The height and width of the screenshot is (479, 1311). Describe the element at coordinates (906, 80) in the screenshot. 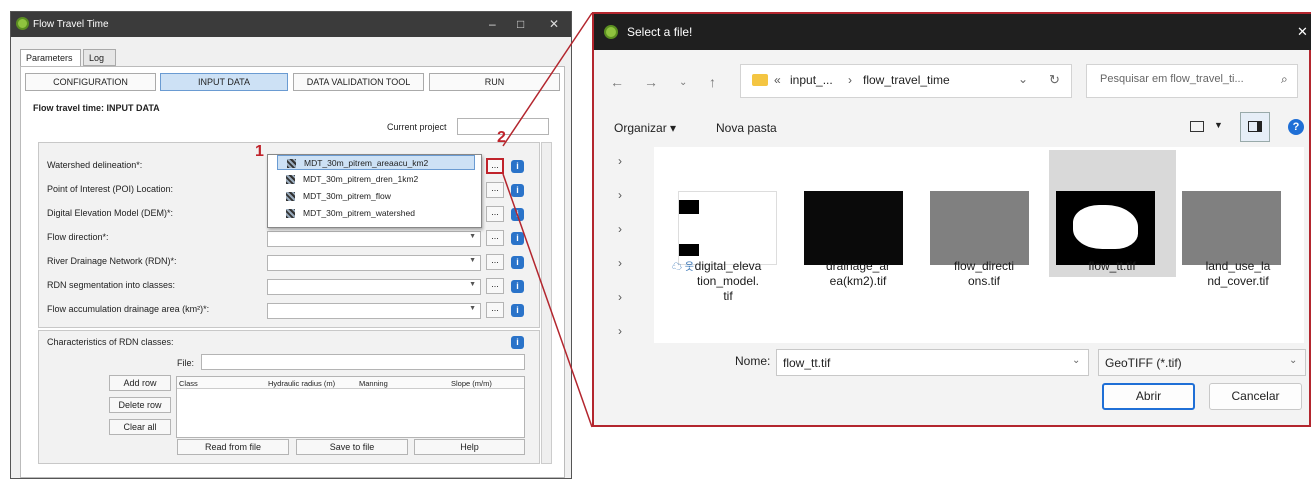

I see `breadcrumb-flow-travel-time: flow_travel_time` at that location.